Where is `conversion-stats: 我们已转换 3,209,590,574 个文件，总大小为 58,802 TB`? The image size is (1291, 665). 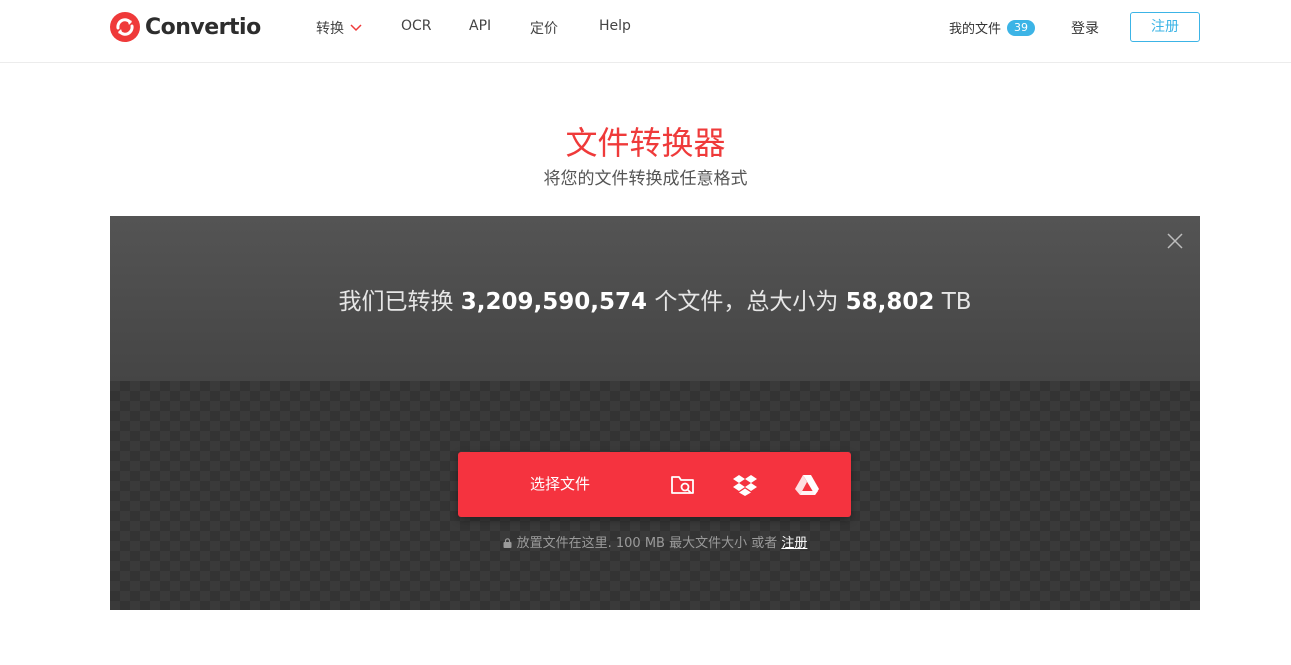 conversion-stats: 我们已转换 3,209,590,574 个文件，总大小为 58,802 TB is located at coordinates (655, 299).